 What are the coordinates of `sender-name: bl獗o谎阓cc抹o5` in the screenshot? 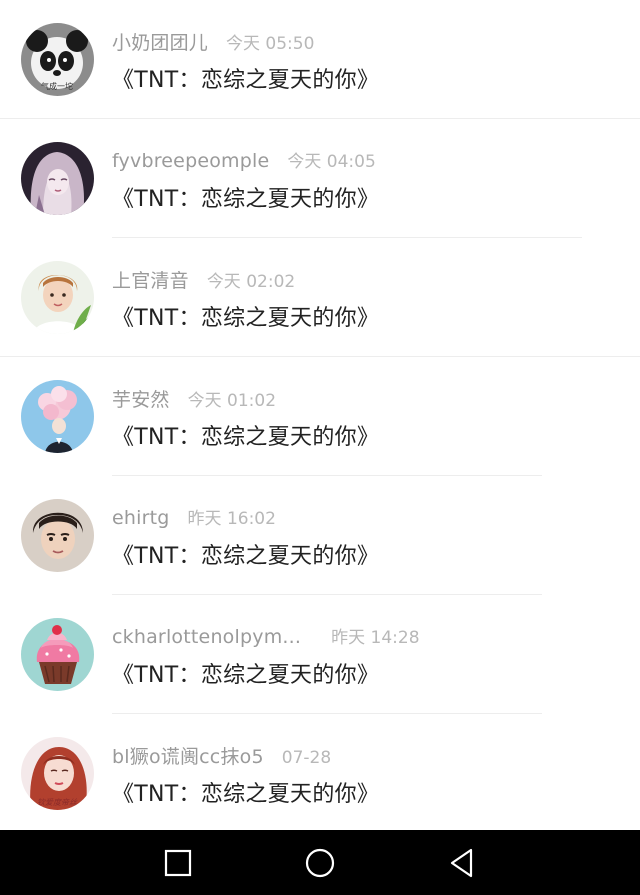 It's located at (188, 755).